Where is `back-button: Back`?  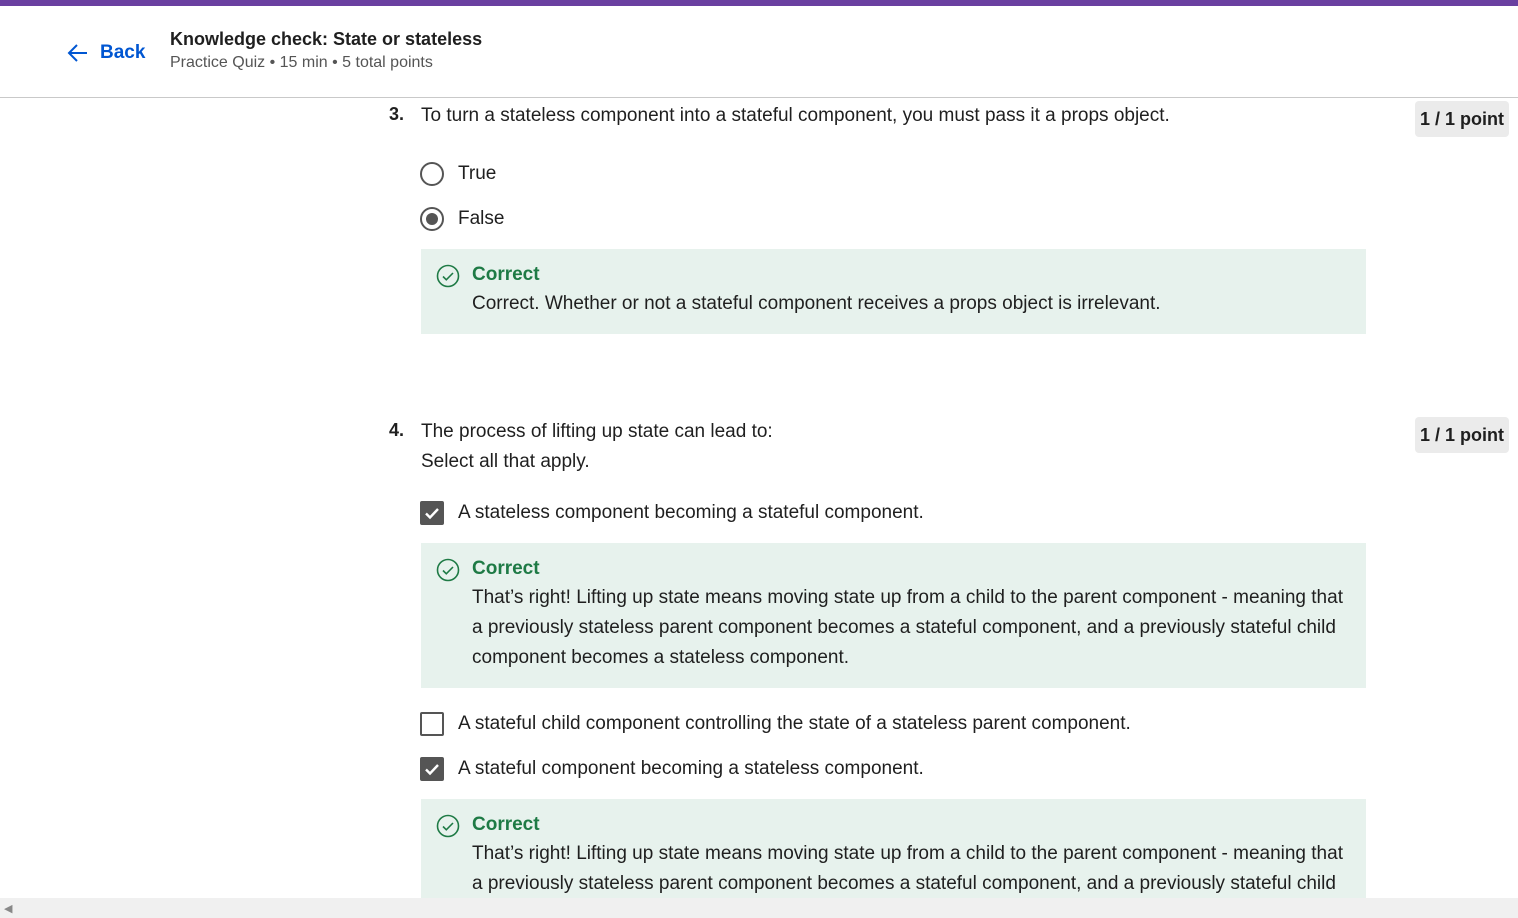 back-button: Back is located at coordinates (105, 53).